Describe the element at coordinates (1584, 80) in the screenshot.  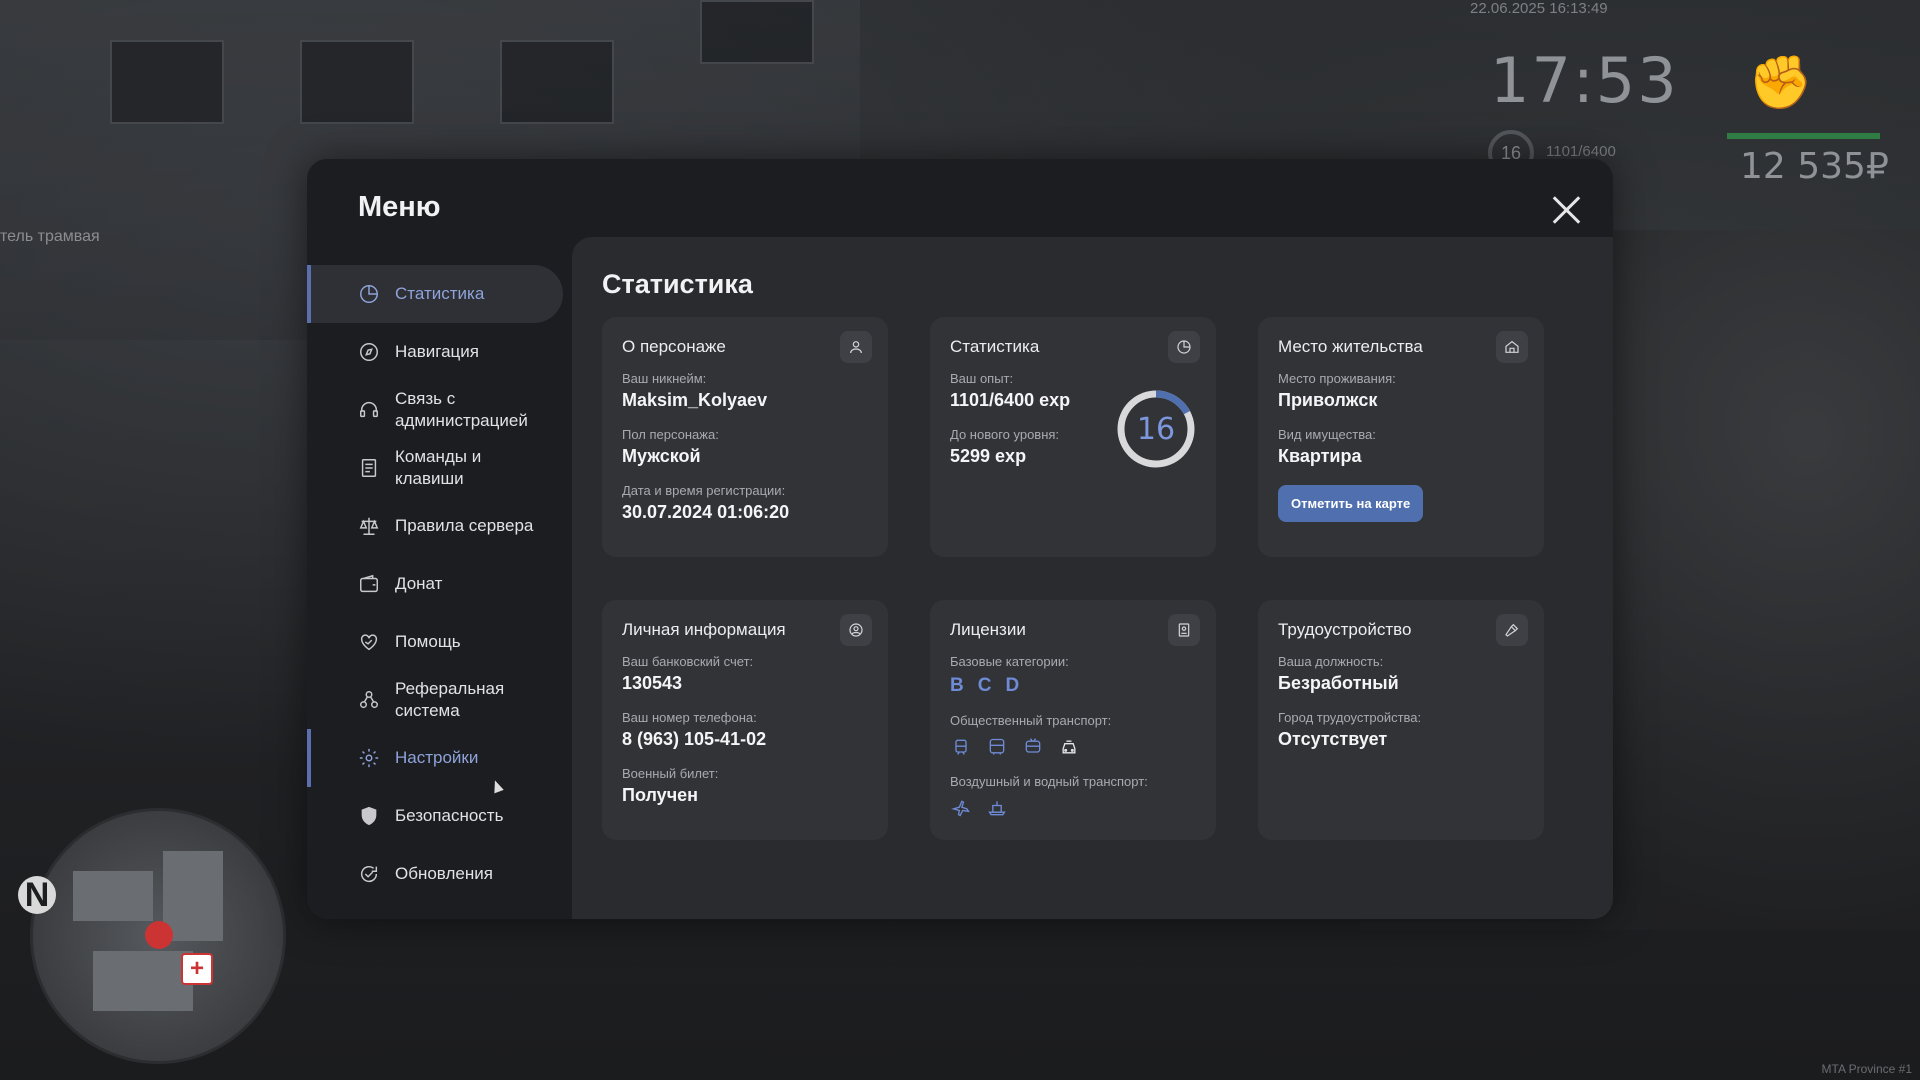
I see `hud-clock: 17:53` at that location.